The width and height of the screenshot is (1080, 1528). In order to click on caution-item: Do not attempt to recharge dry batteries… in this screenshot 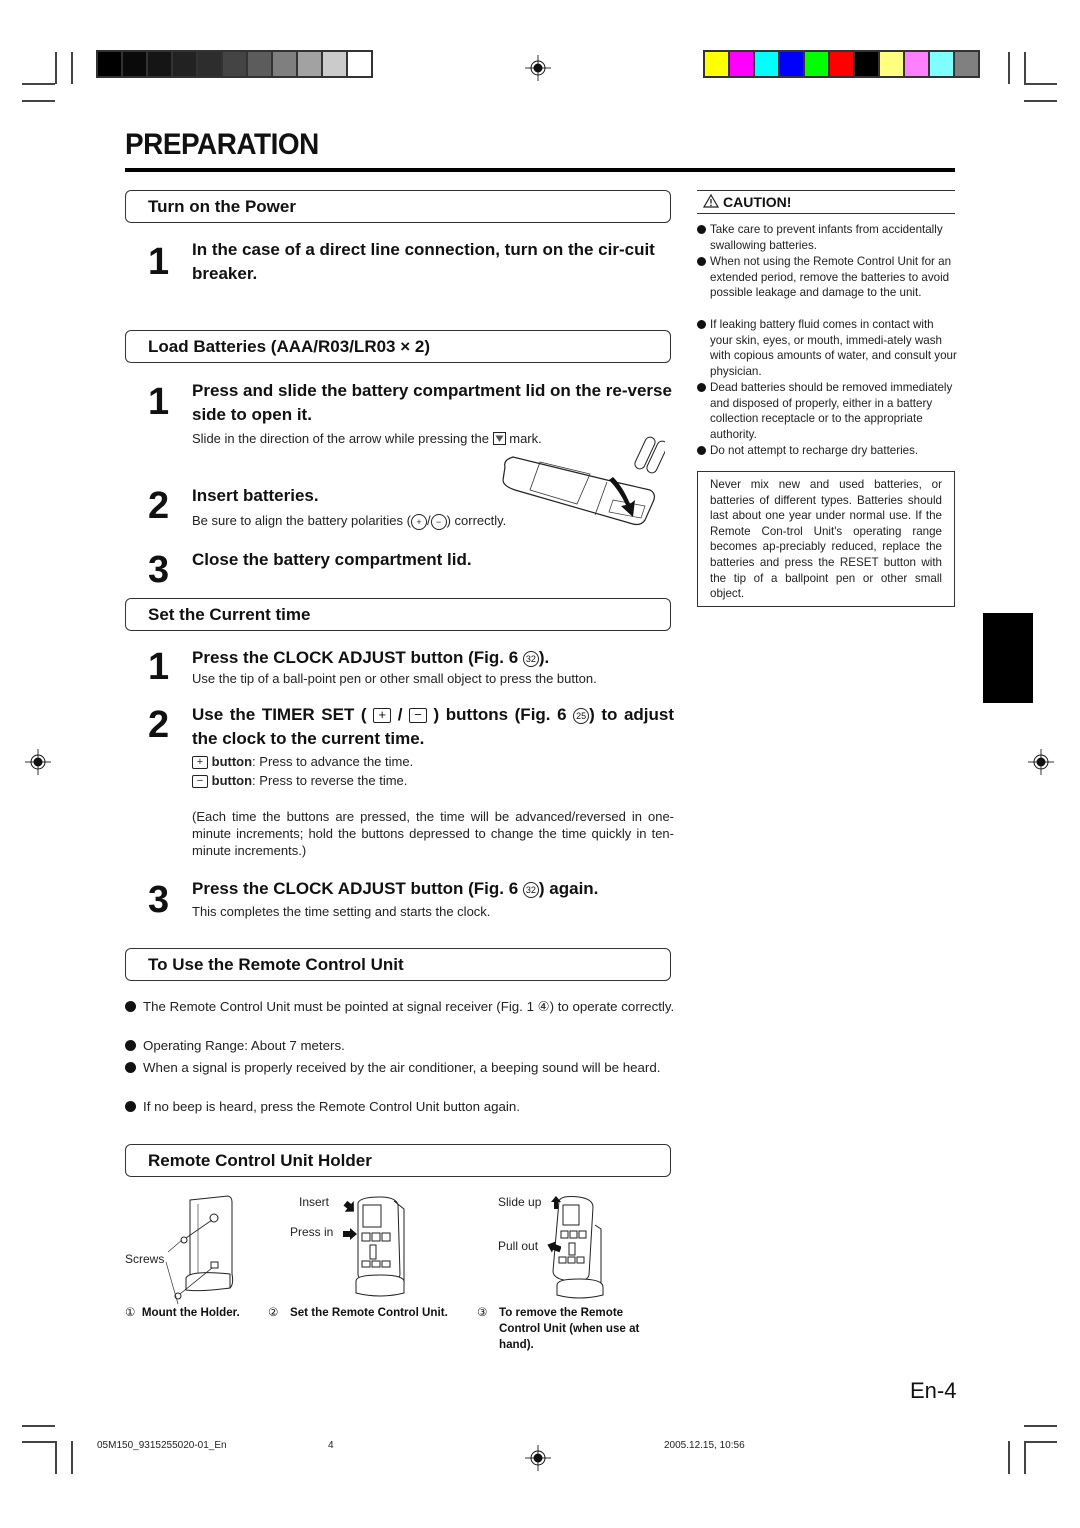, I will do `click(827, 451)`.